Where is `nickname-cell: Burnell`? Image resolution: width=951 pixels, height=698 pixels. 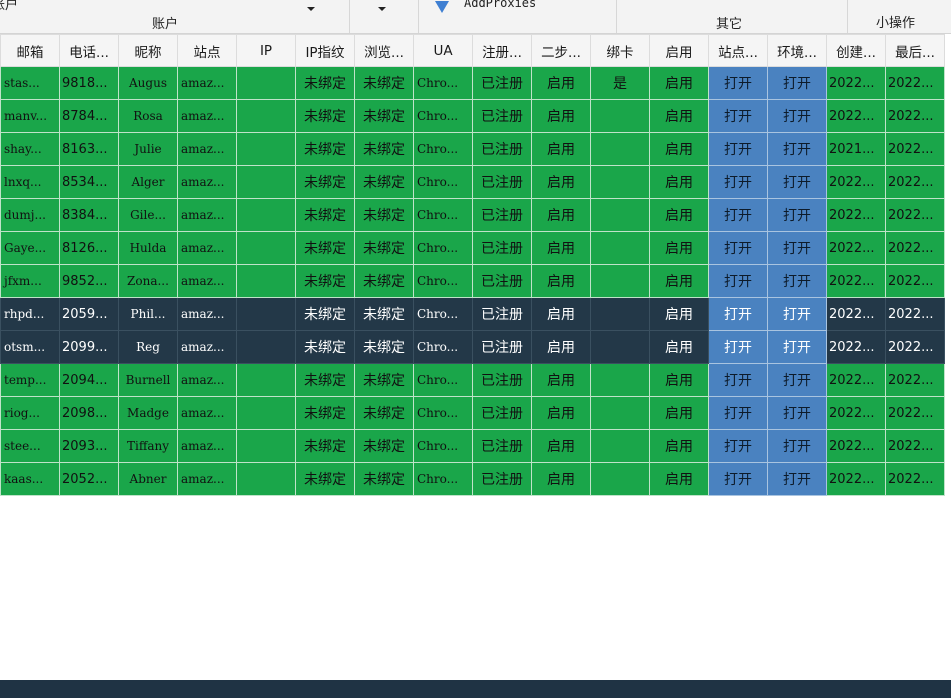 nickname-cell: Burnell is located at coordinates (148, 380).